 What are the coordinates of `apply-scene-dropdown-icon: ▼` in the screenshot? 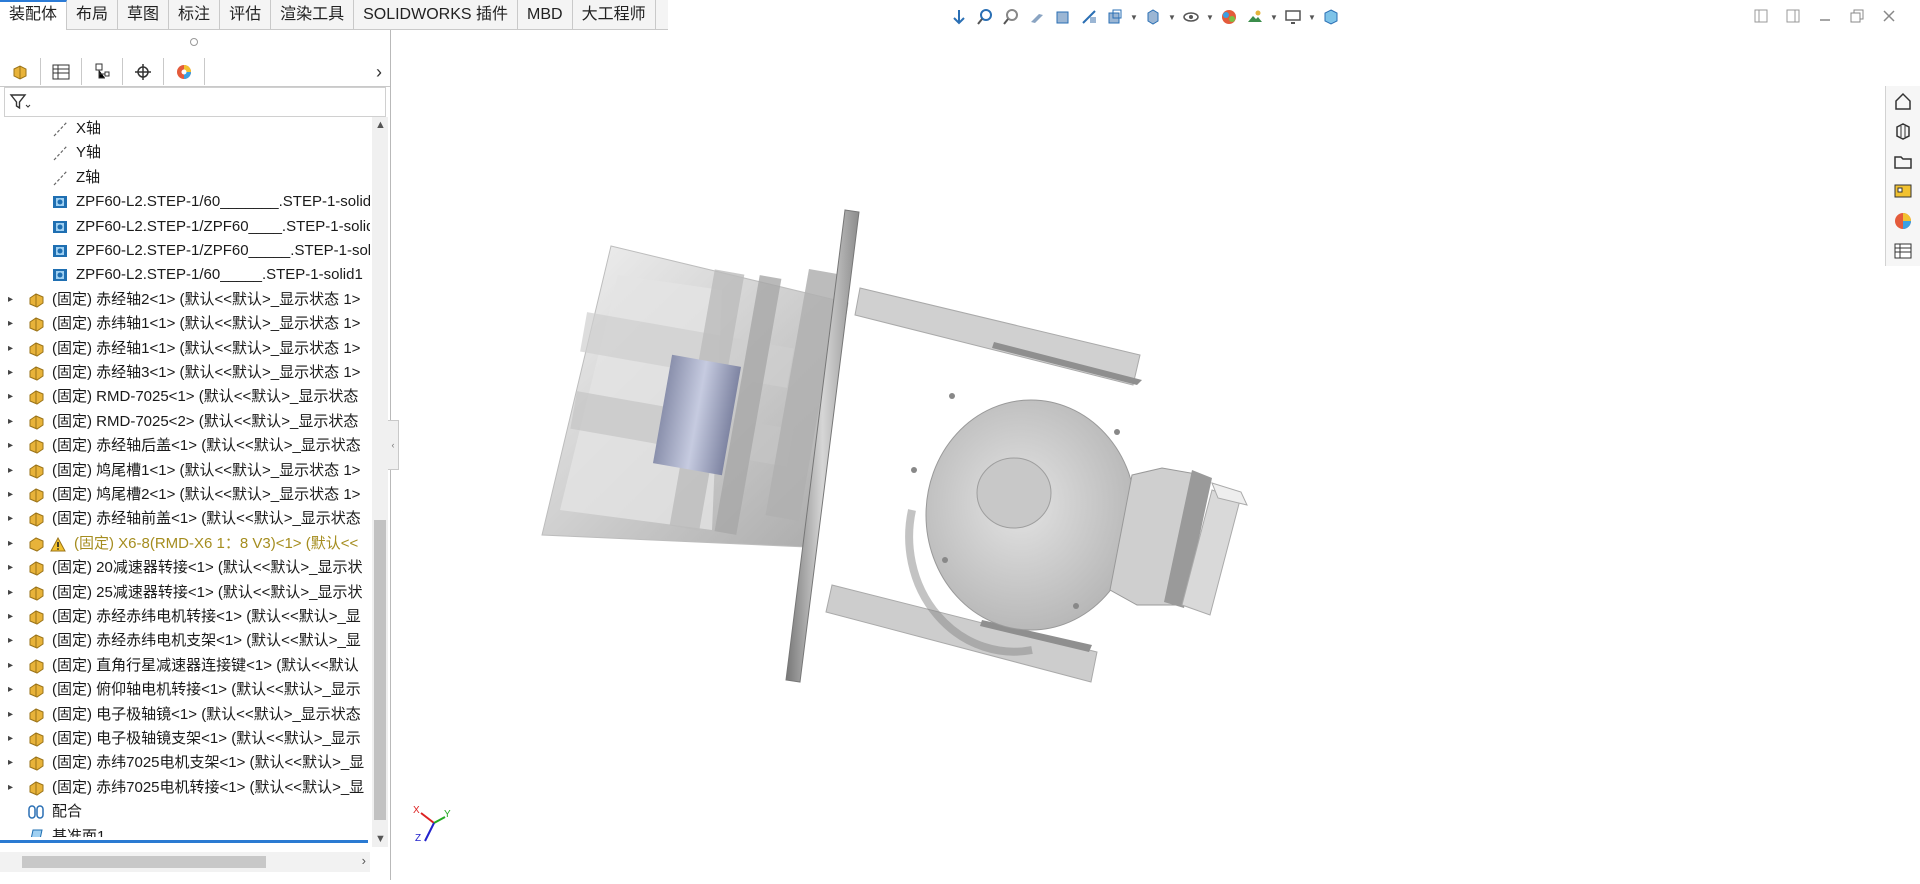 It's located at (1274, 17).